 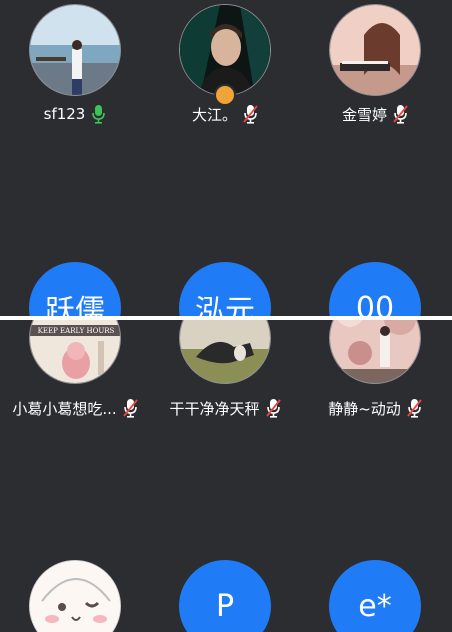 I want to click on avatar-initials: P, so click(x=225, y=606).